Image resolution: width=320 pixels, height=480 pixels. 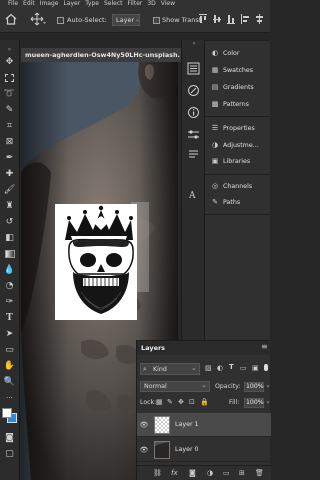 What do you see at coordinates (193, 154) in the screenshot?
I see `paragraph-icon` at bounding box center [193, 154].